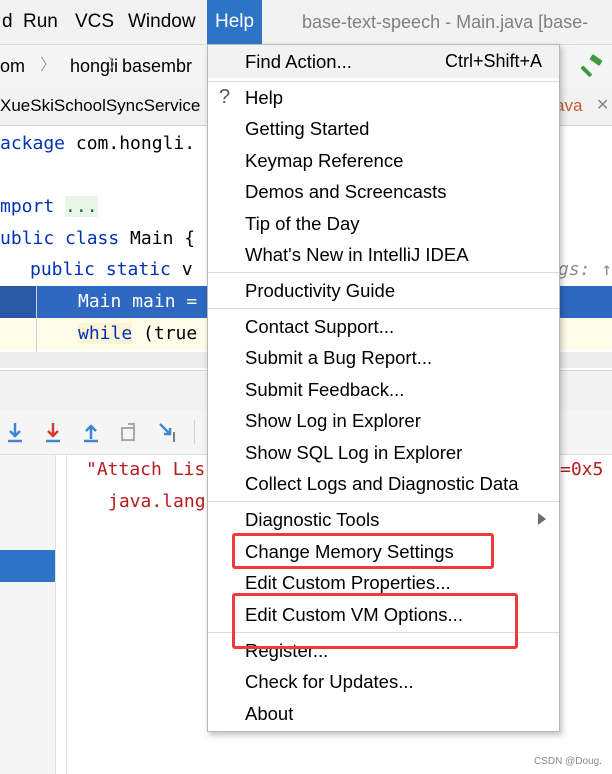  I want to click on console-line: "Attach Lis, so click(146, 469).